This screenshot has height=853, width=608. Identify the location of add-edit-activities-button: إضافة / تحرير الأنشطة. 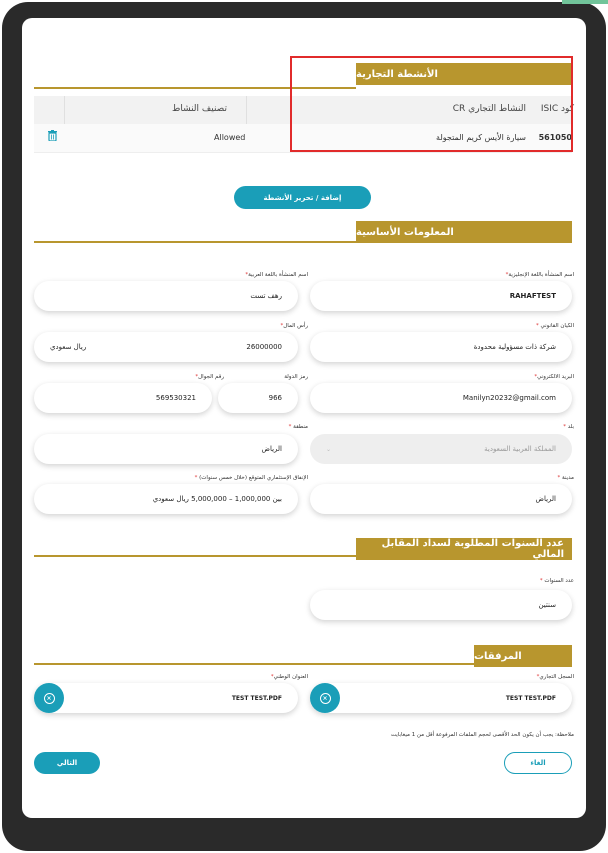
(302, 197).